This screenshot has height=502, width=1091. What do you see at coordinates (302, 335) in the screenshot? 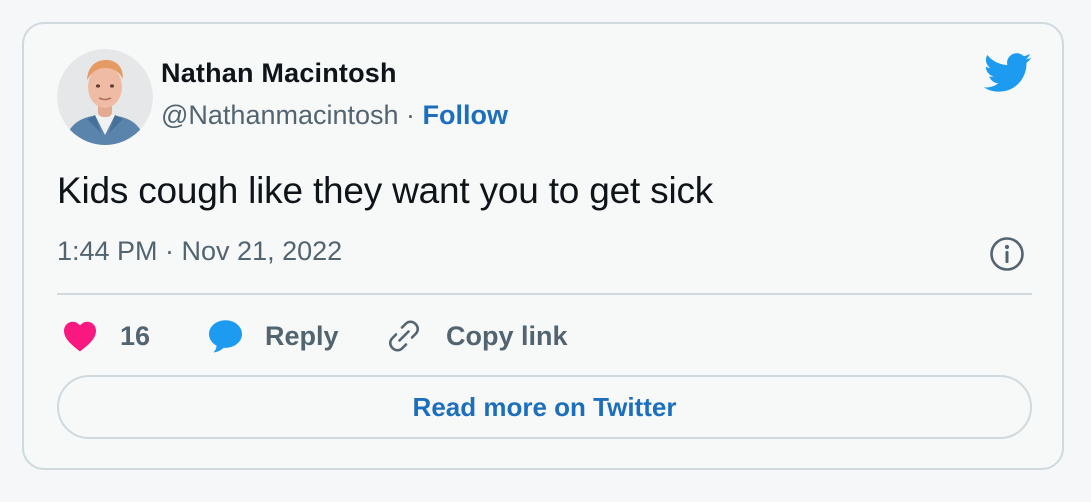
I see `reply-label: Reply` at bounding box center [302, 335].